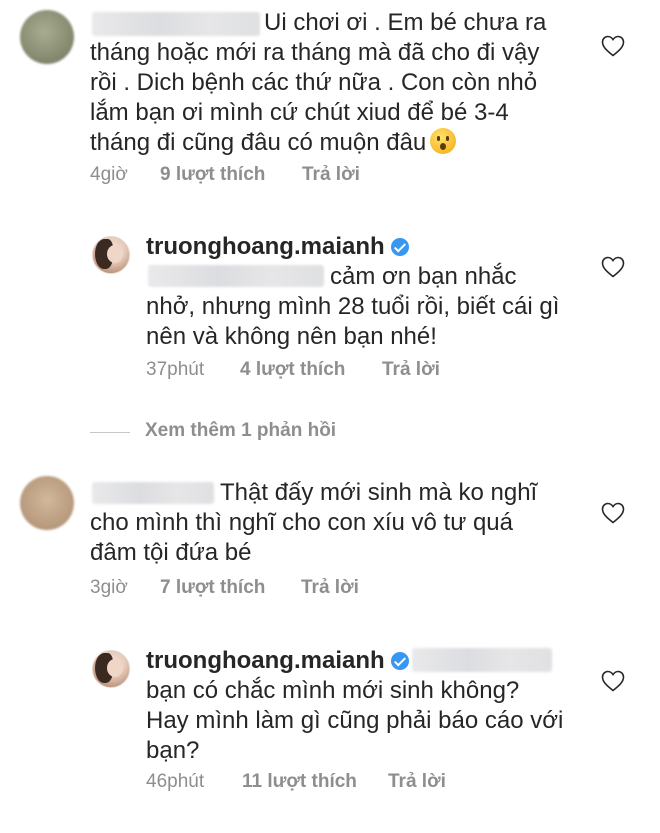  Describe the element at coordinates (109, 587) in the screenshot. I see `timestamp: 3giờ` at that location.